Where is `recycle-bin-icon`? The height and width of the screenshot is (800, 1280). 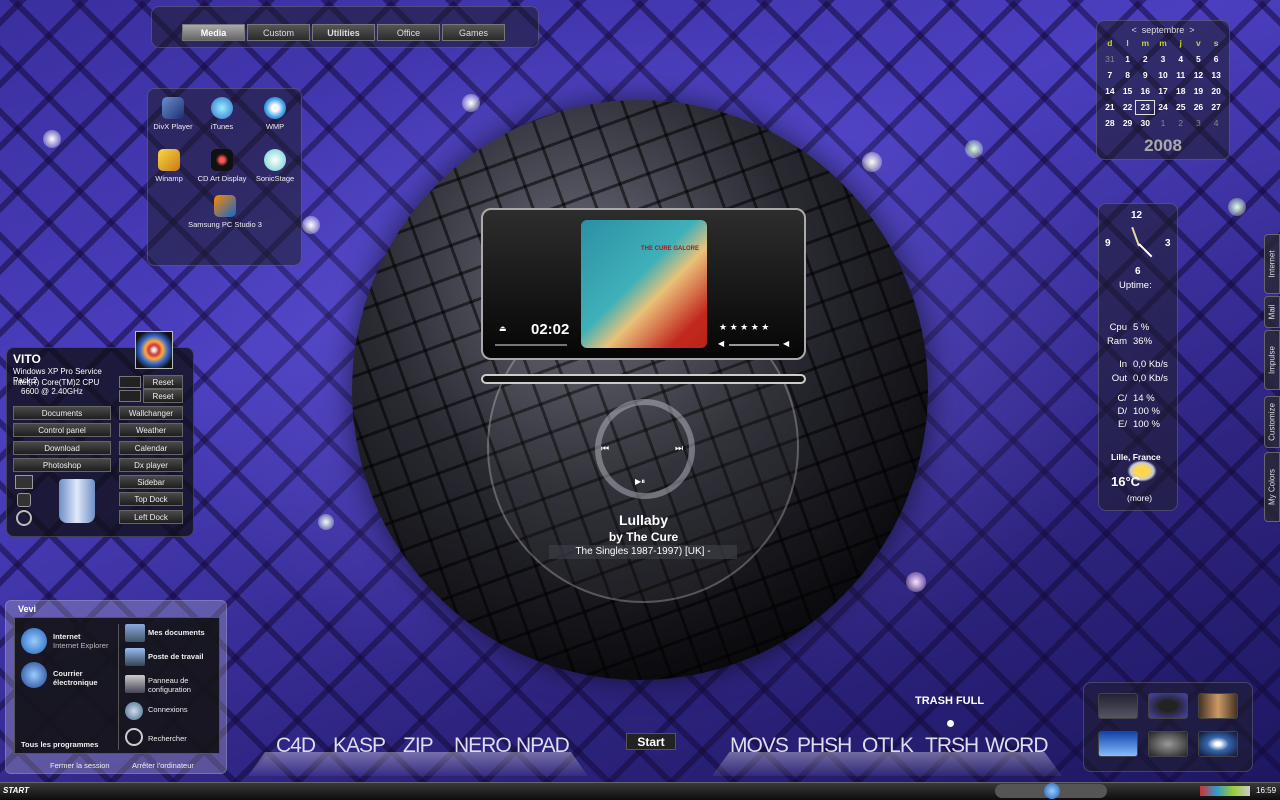 recycle-bin-icon is located at coordinates (77, 501).